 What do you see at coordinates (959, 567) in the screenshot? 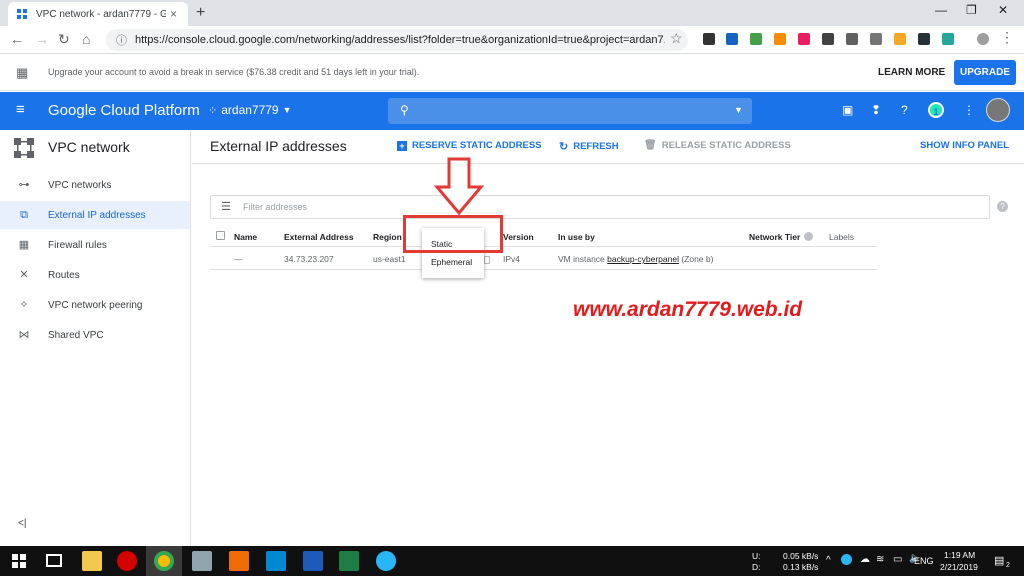
I see `clock-date: 2/21/2019` at bounding box center [959, 567].